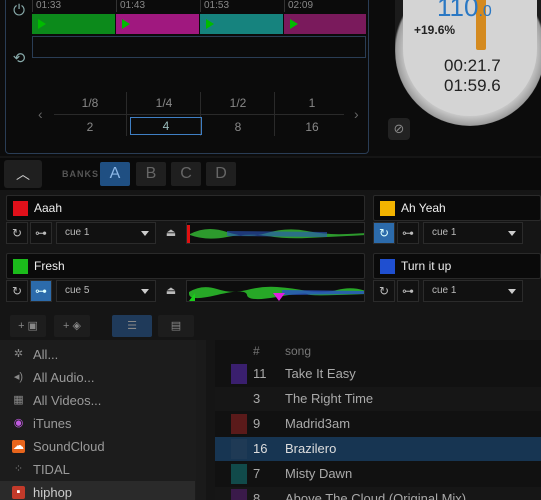 The height and width of the screenshot is (500, 541). Describe the element at coordinates (157, 24) in the screenshot. I see `clip-magenta` at that location.